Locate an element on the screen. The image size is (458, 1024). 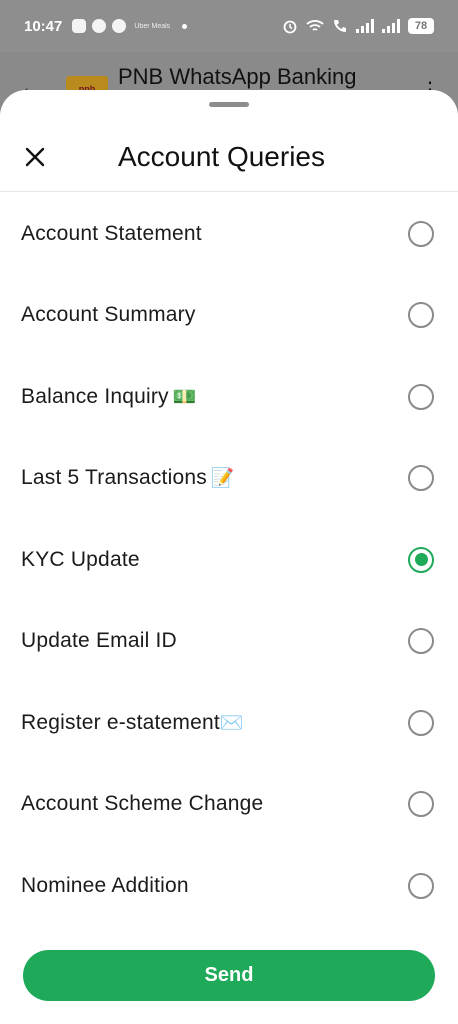
close-icon is located at coordinates (35, 157).